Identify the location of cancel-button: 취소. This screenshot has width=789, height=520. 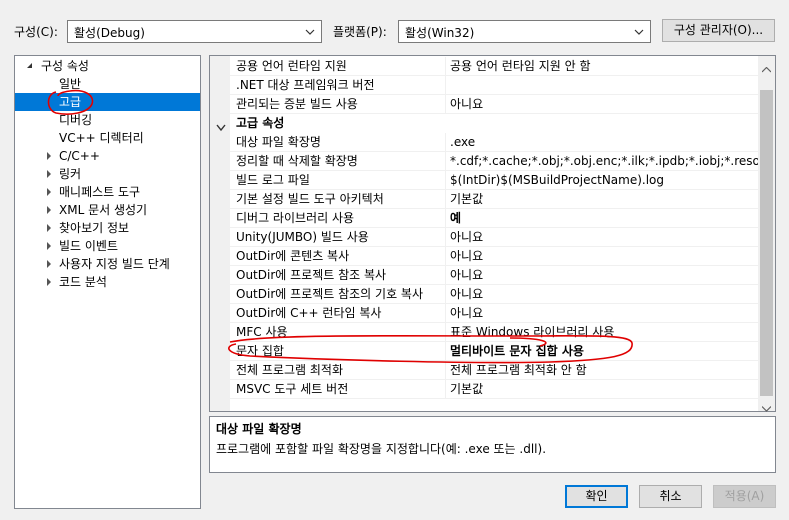
(670, 496).